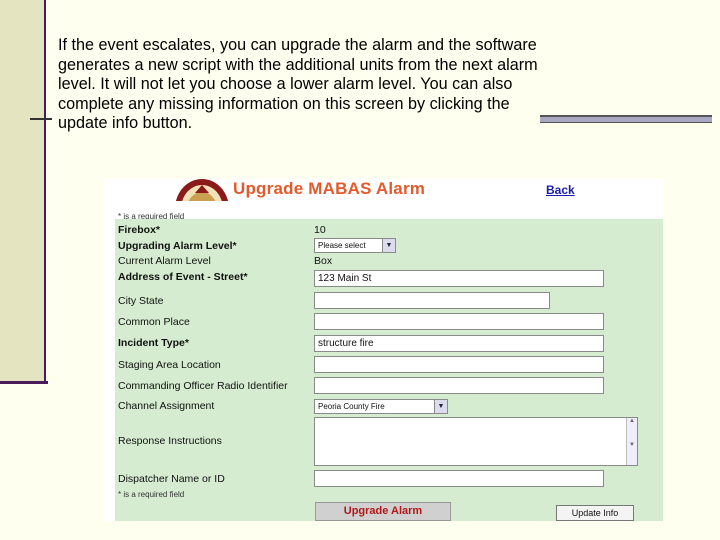  I want to click on textarea-scrollbar: ▲ ▼, so click(631, 441).